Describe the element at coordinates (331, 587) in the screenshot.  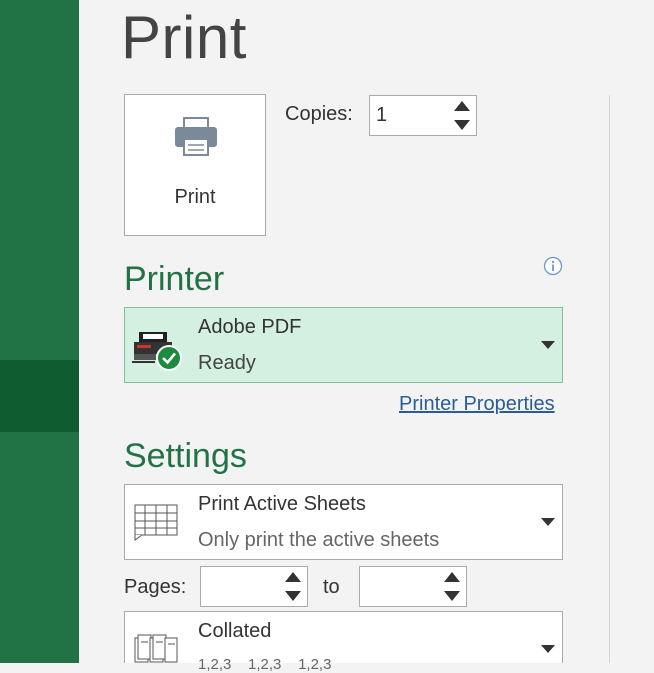
I see `pages-to-label: to` at that location.